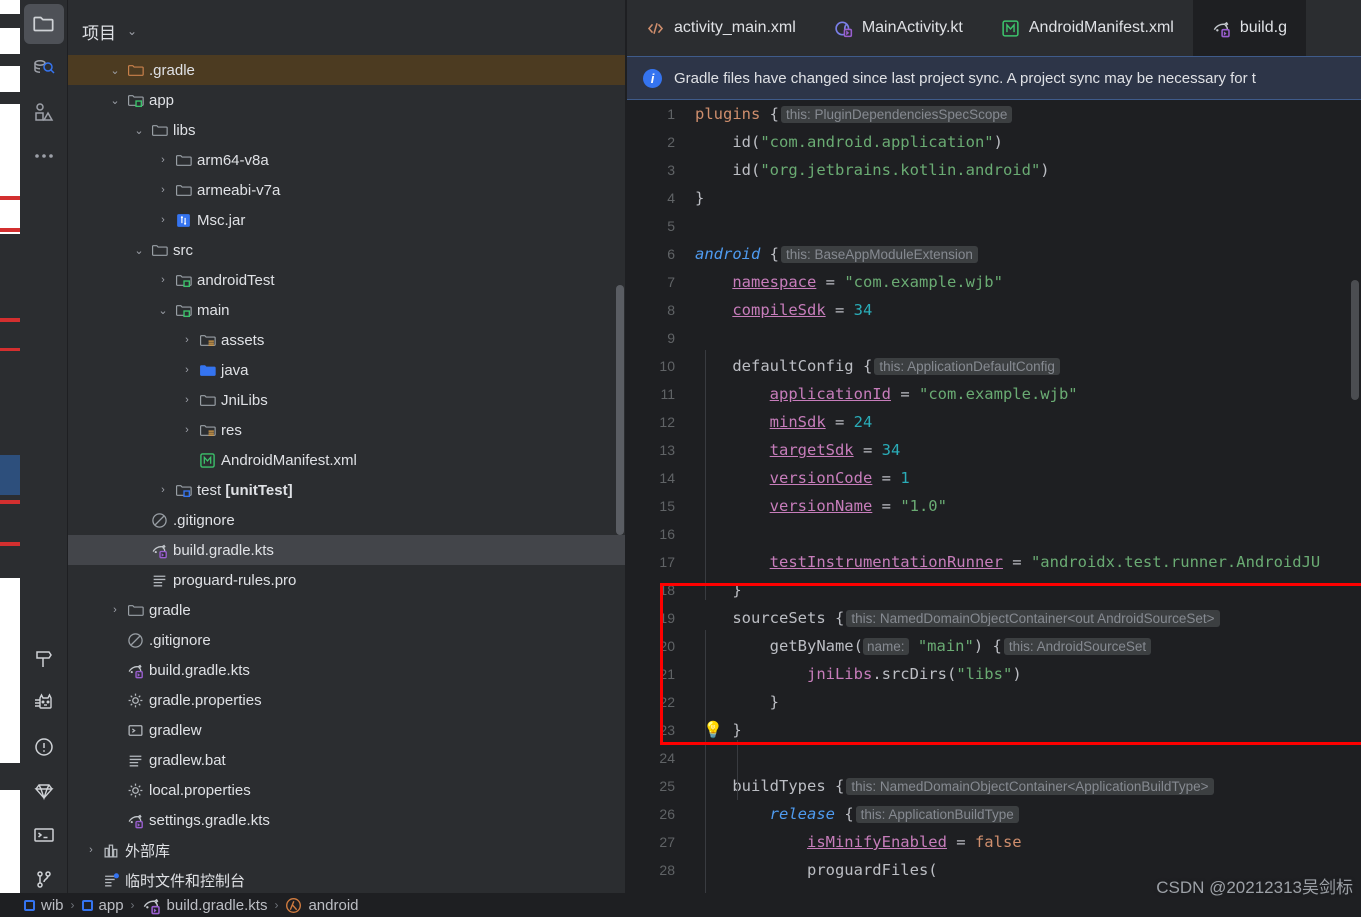 The width and height of the screenshot is (1361, 917). Describe the element at coordinates (994, 422) in the screenshot. I see `code-line-12: 12 minSdk = 24` at that location.